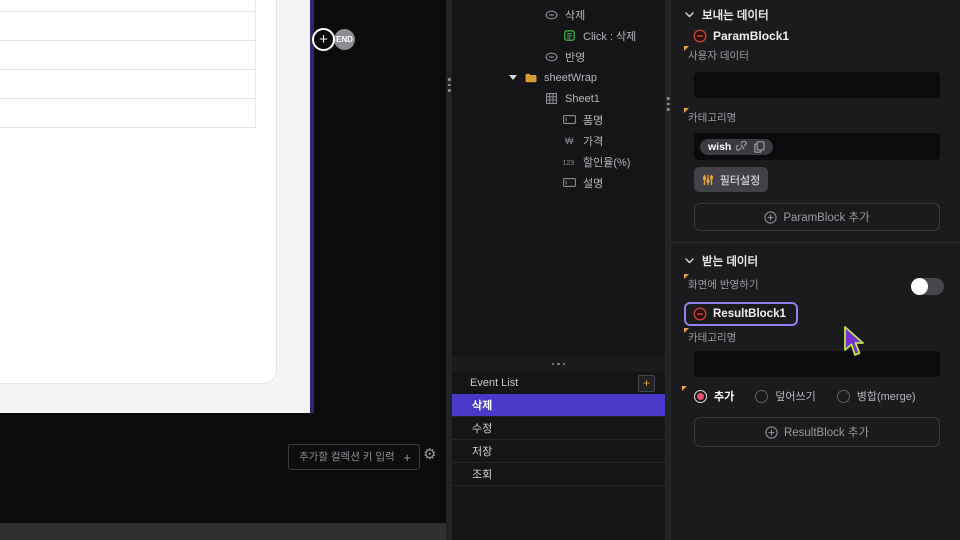 The width and height of the screenshot is (960, 540). Describe the element at coordinates (826, 433) in the screenshot. I see `add-resultblock-label: ResultBlock 추가` at that location.